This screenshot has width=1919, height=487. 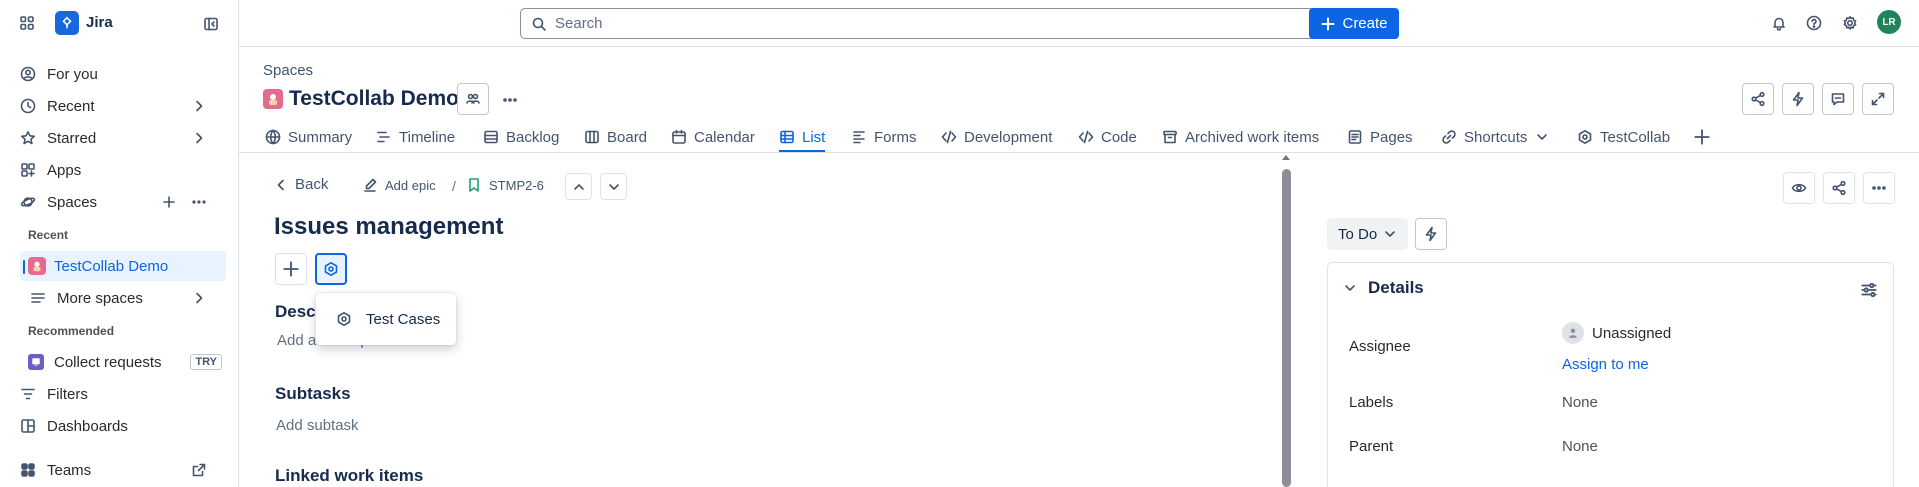 What do you see at coordinates (1879, 188) in the screenshot?
I see `issue-more-button` at bounding box center [1879, 188].